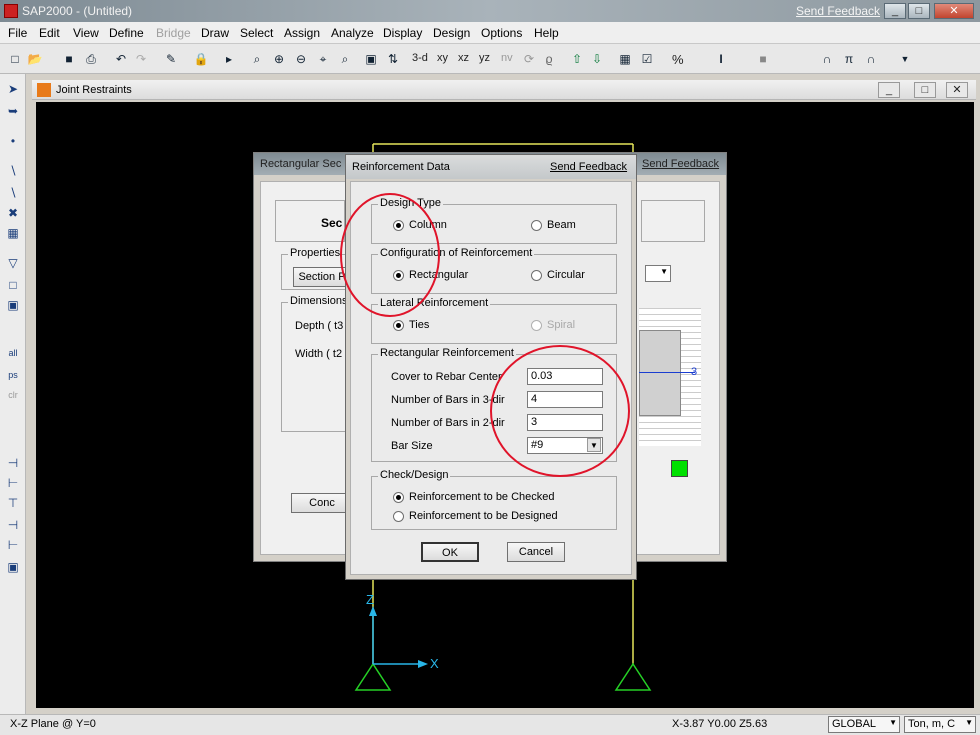 The width and height of the screenshot is (980, 735). I want to click on move-down-icon: ⇩, so click(597, 59).